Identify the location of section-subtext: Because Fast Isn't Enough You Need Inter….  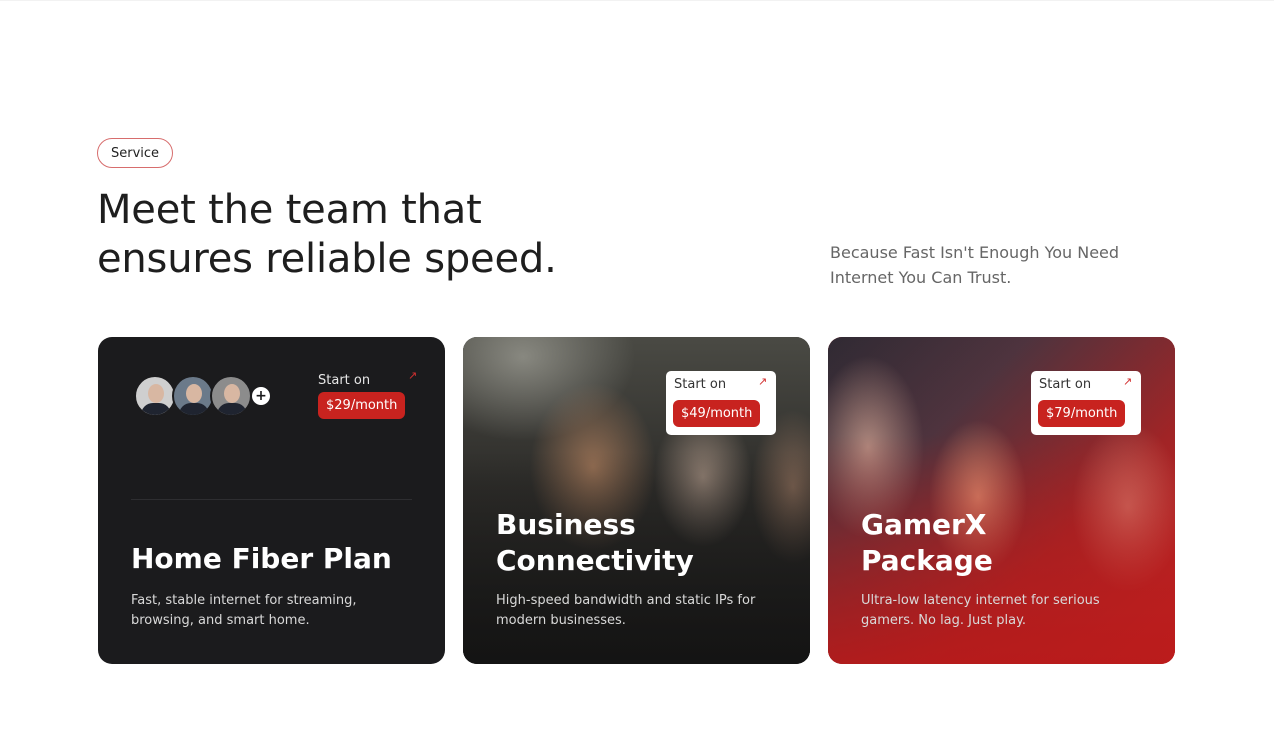
(975, 265).